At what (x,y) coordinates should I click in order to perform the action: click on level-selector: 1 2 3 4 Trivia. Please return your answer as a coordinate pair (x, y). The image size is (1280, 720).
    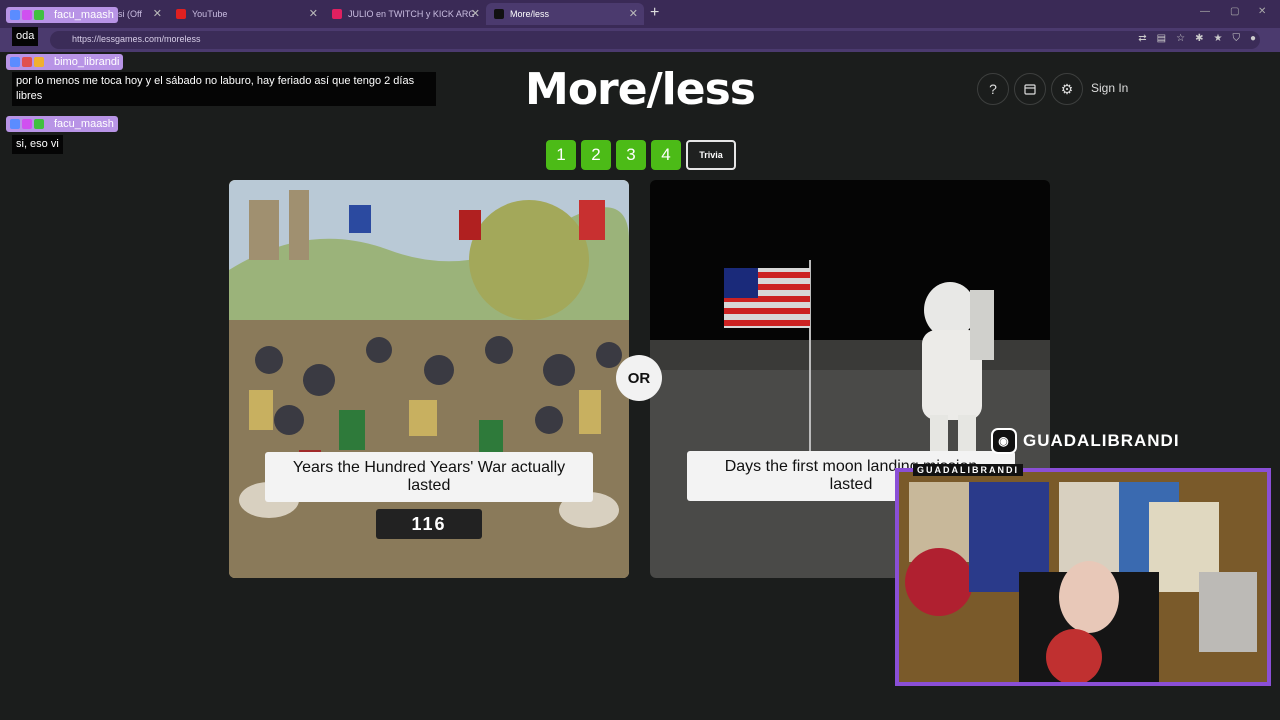
    Looking at the image, I should click on (641, 155).